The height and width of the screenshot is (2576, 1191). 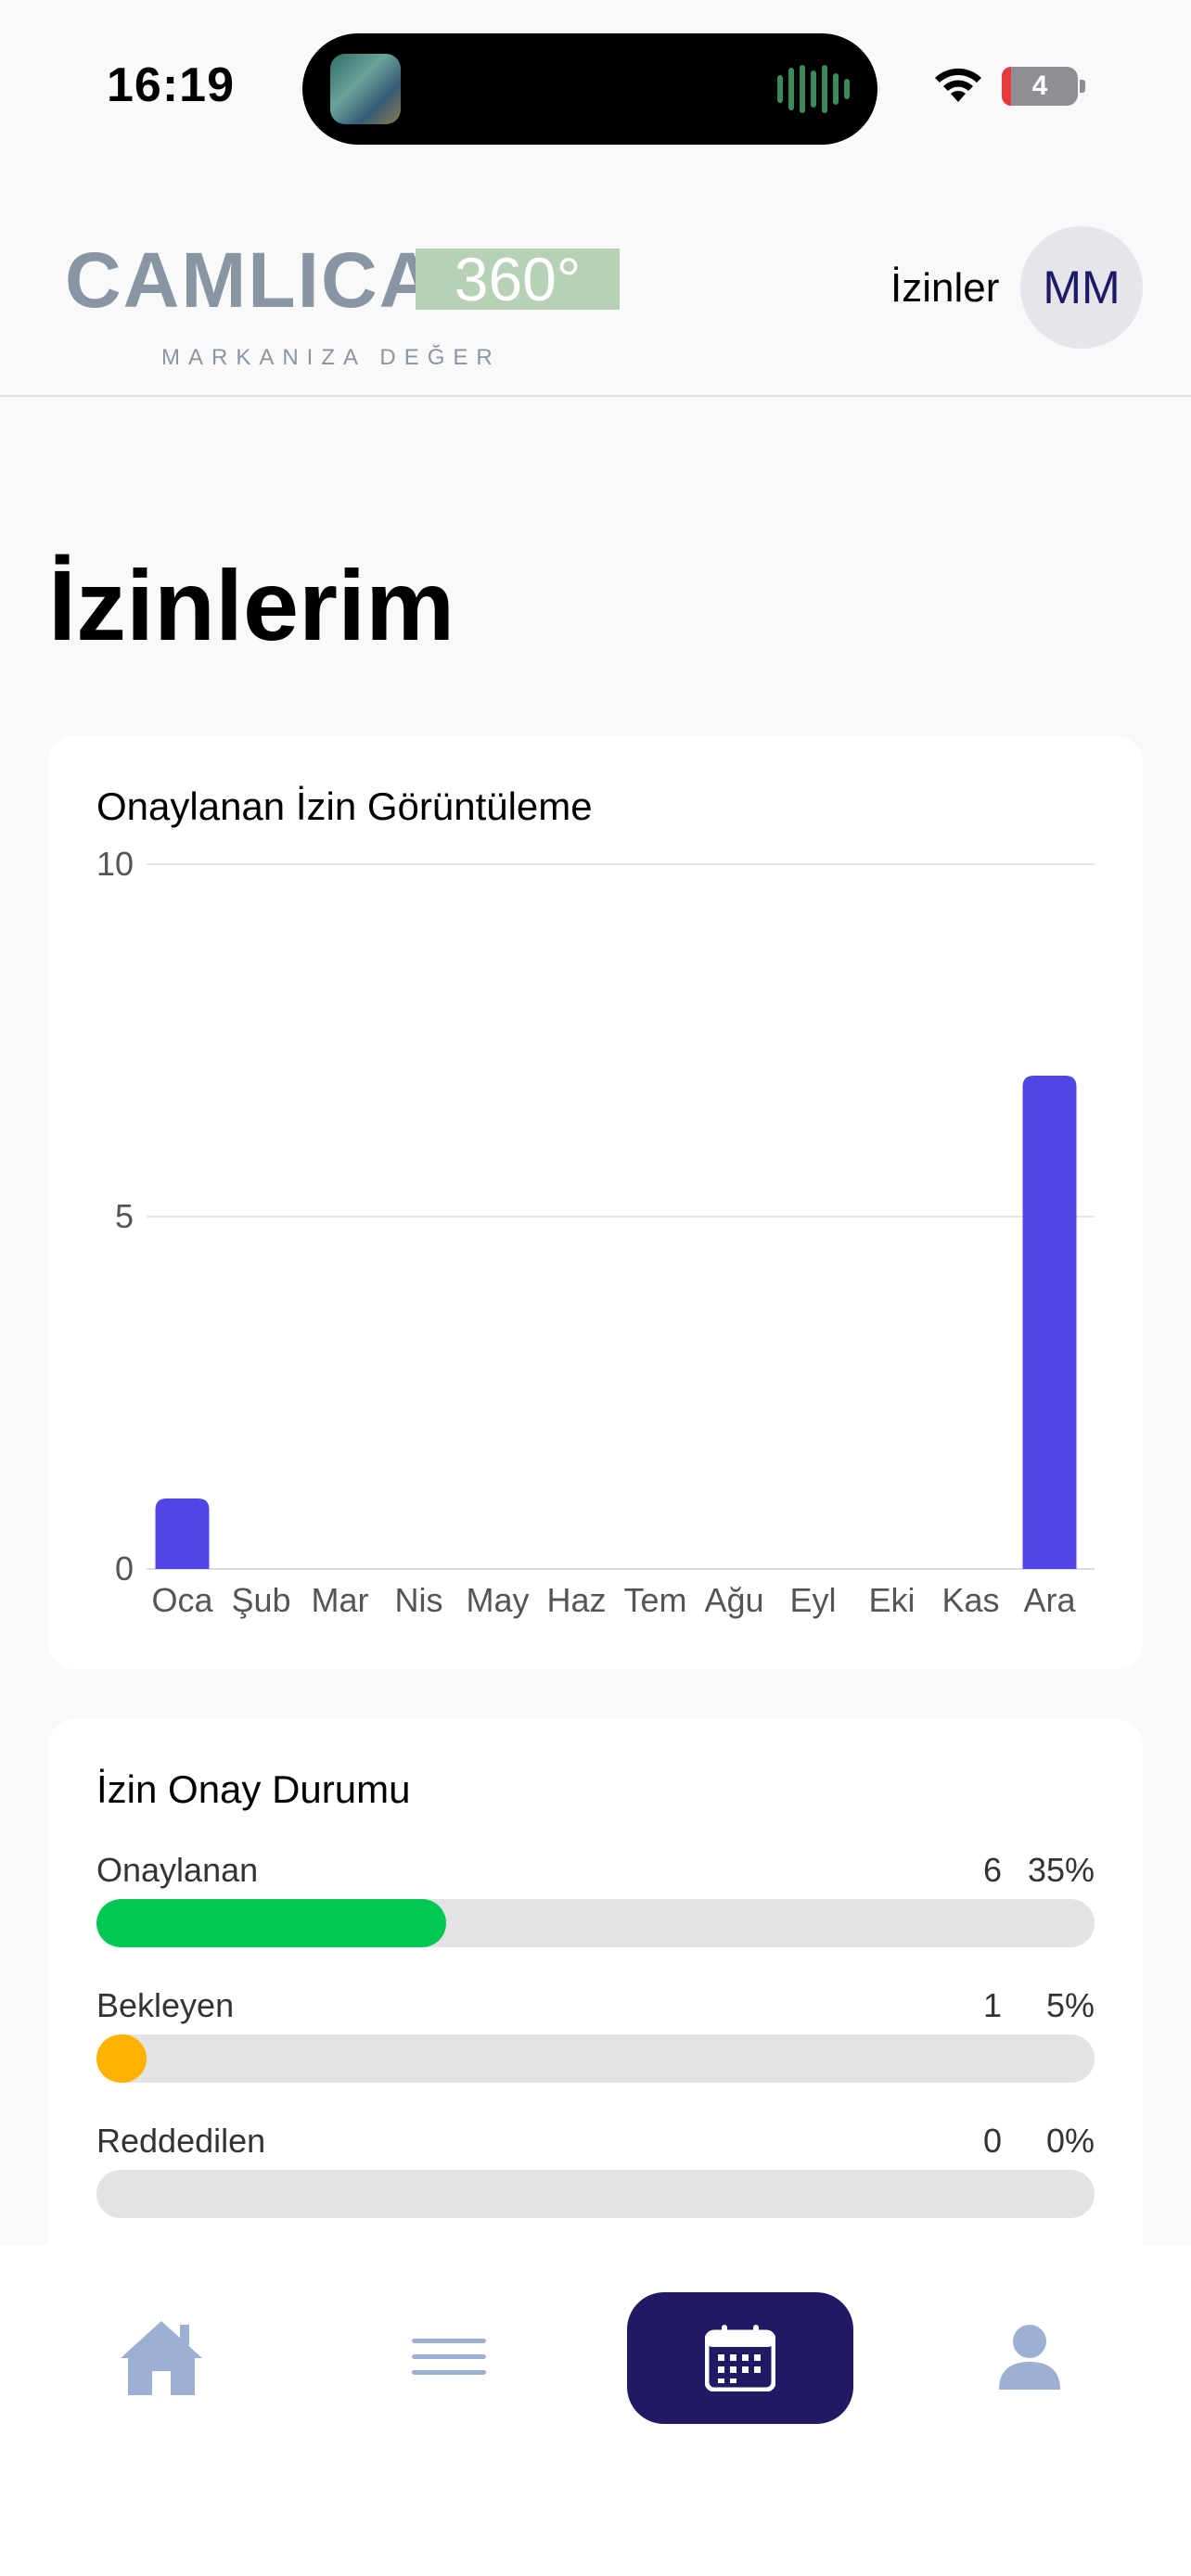 I want to click on x-tick-label: Ağu, so click(x=733, y=1600).